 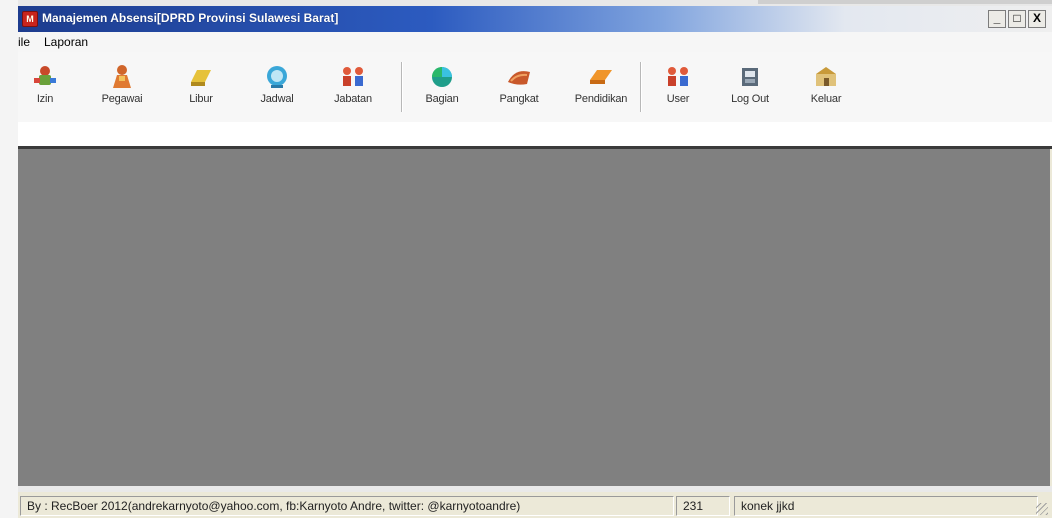 I want to click on toolbar-pangkat-button: Pangkat, so click(x=519, y=88).